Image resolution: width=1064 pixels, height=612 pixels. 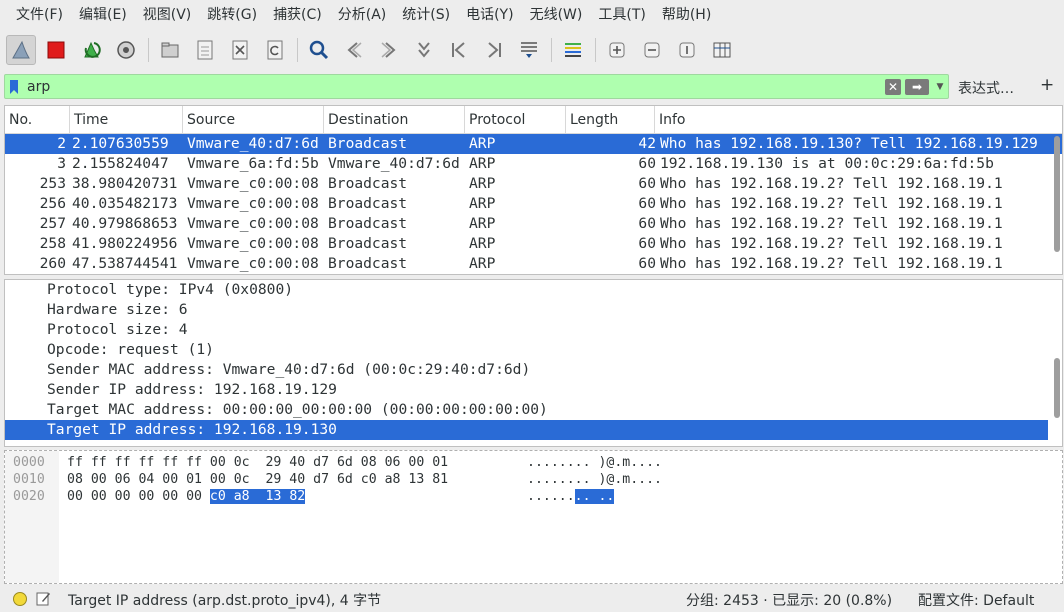 I want to click on menu-item-9: 工具(T), so click(x=621, y=15).